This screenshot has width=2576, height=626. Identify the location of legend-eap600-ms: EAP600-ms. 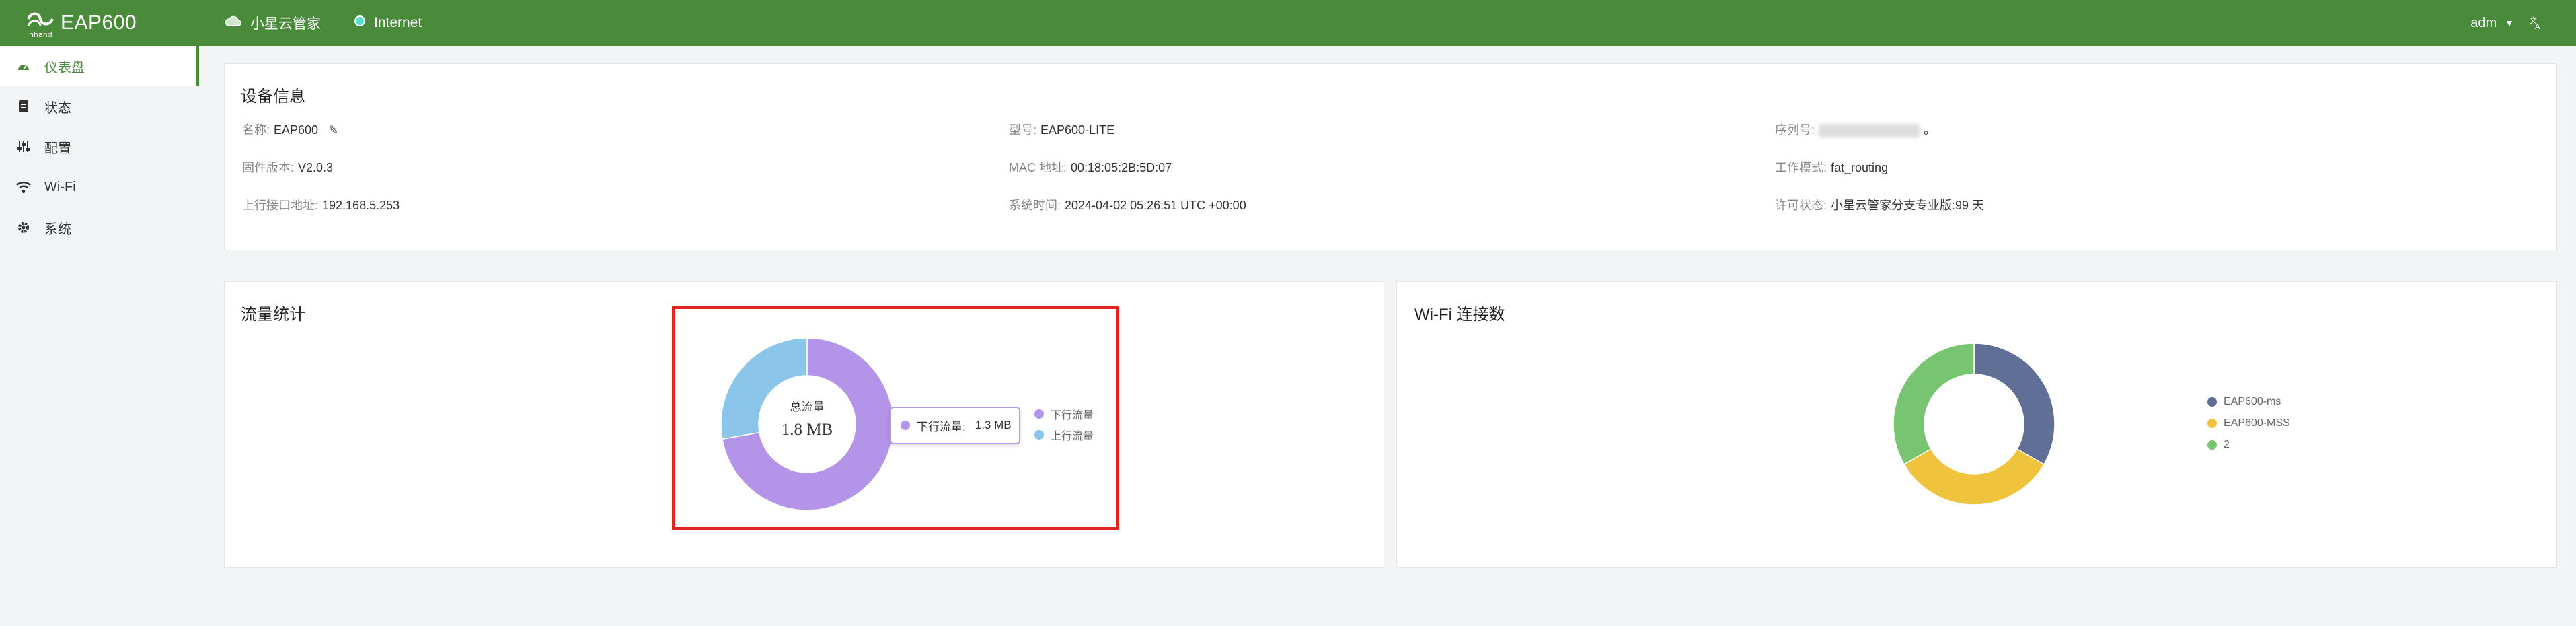
(2244, 402).